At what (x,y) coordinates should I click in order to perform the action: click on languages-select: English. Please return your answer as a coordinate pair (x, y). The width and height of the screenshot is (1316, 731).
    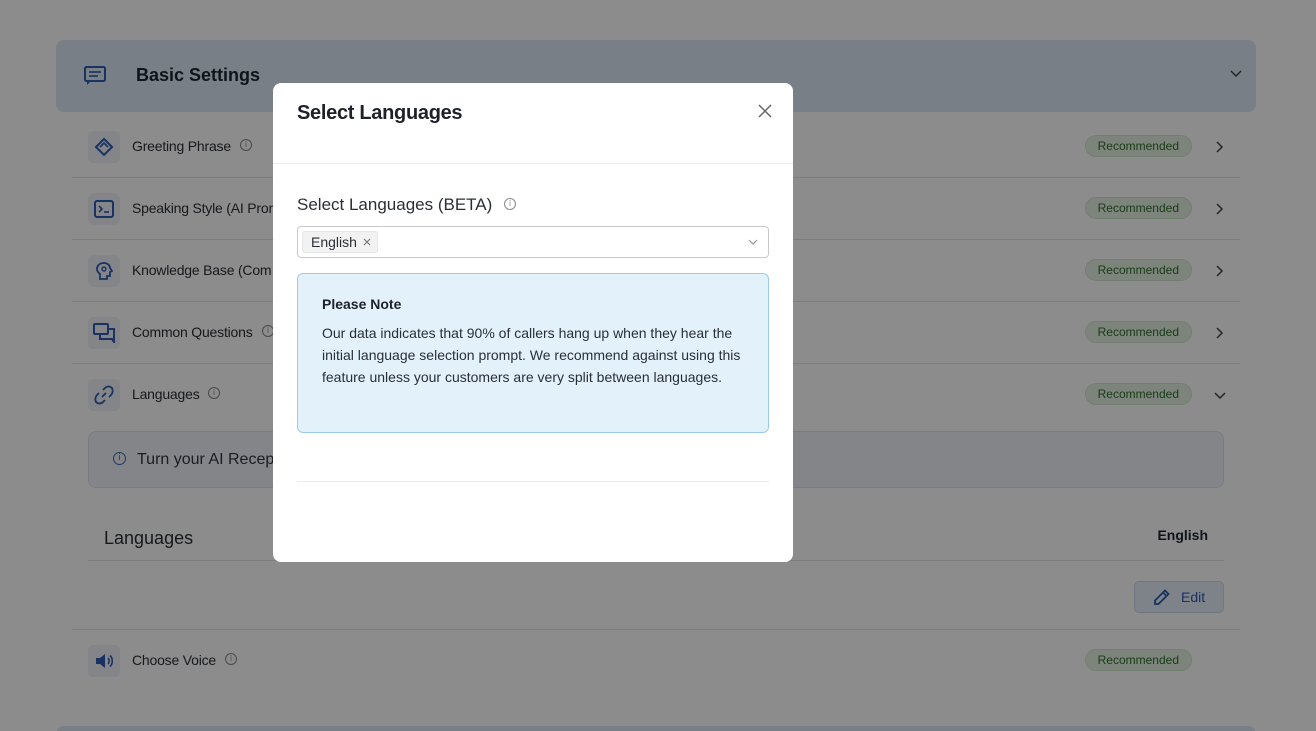
    Looking at the image, I should click on (533, 242).